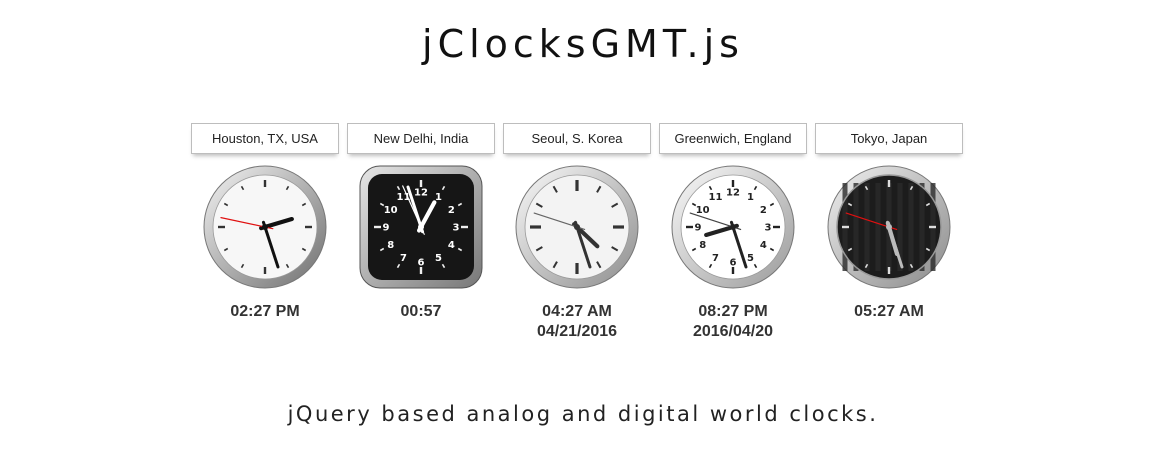  Describe the element at coordinates (889, 311) in the screenshot. I see `digital-time: 05:27 AM` at that location.